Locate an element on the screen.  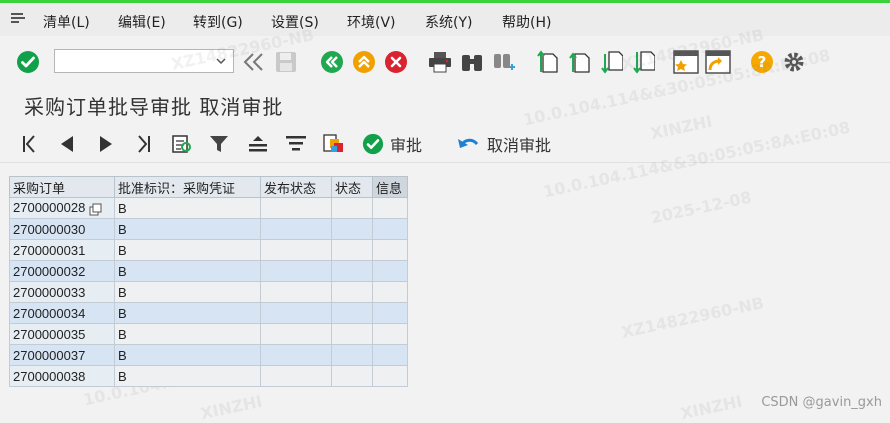
shortcut-button is located at coordinates (718, 62).